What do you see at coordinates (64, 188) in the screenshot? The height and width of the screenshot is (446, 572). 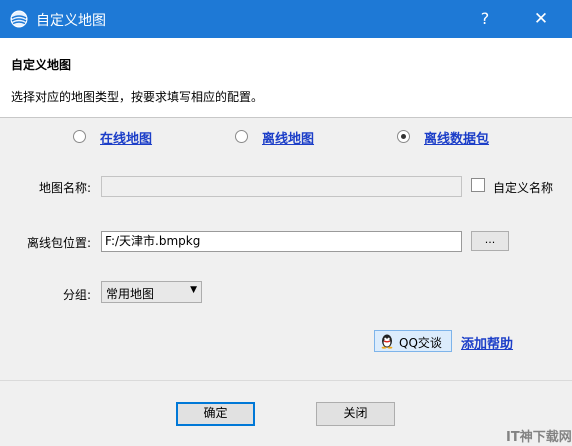 I see `map-name-label: 地图名称:` at bounding box center [64, 188].